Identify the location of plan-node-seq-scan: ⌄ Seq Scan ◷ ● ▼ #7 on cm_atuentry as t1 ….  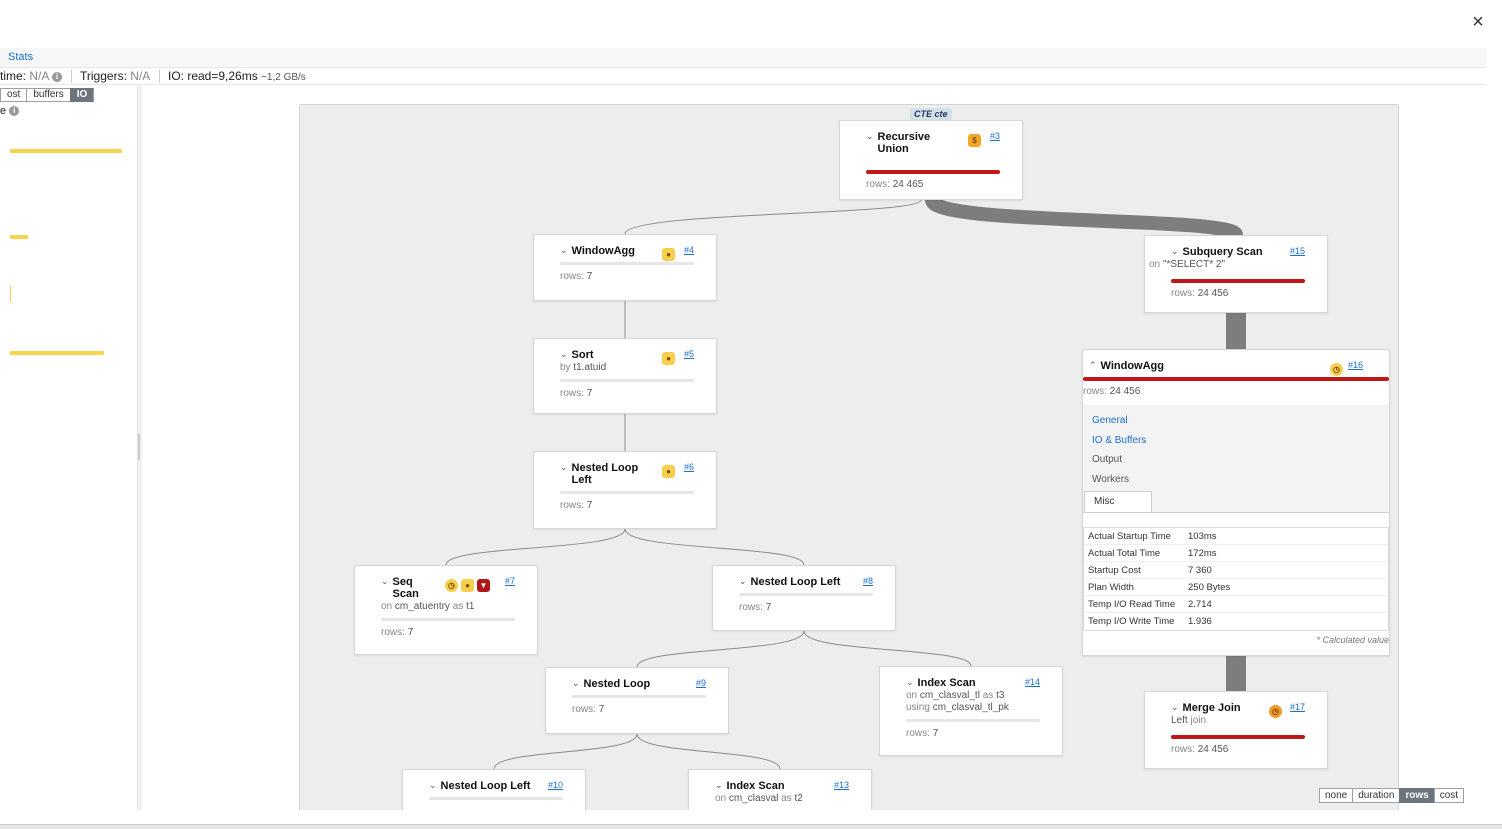
(446, 610).